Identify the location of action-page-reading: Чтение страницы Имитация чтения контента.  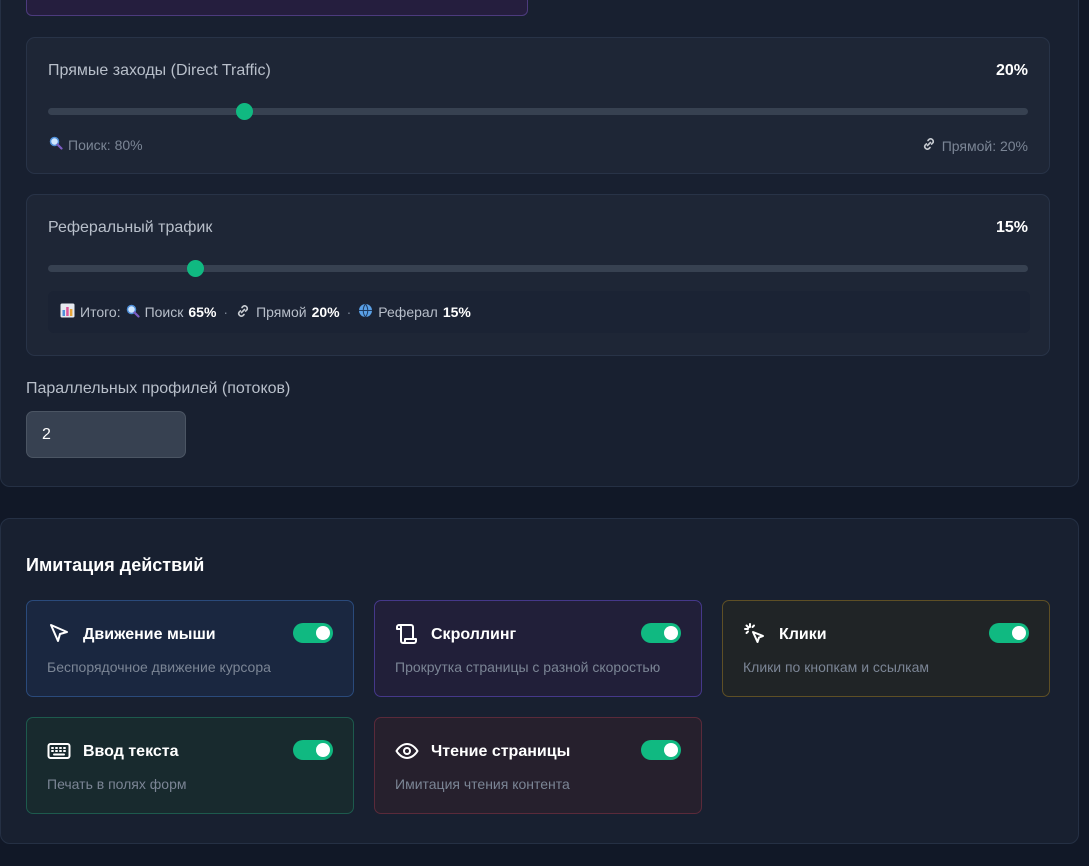
(538, 765).